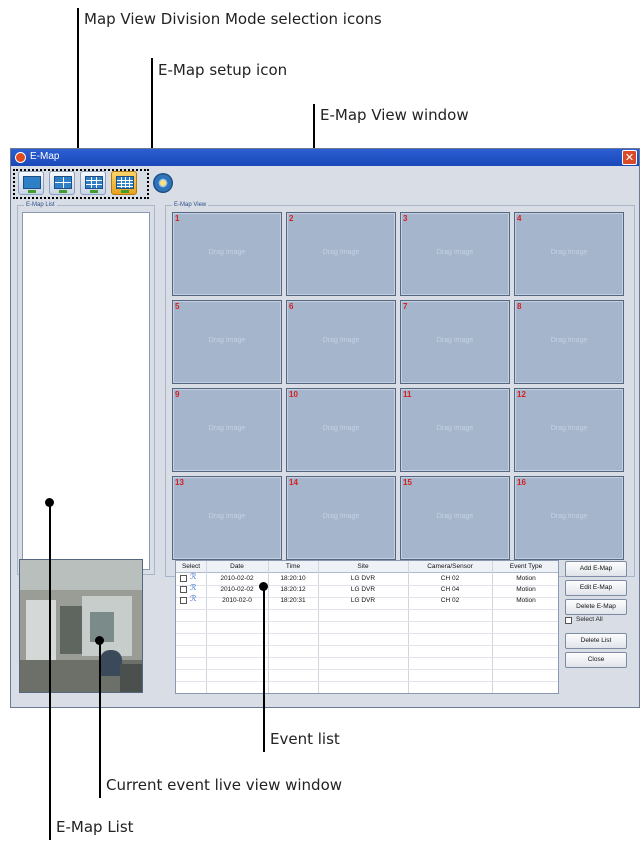 The height and width of the screenshot is (843, 640). Describe the element at coordinates (596, 641) in the screenshot. I see `delete-list-button: Delete List` at that location.